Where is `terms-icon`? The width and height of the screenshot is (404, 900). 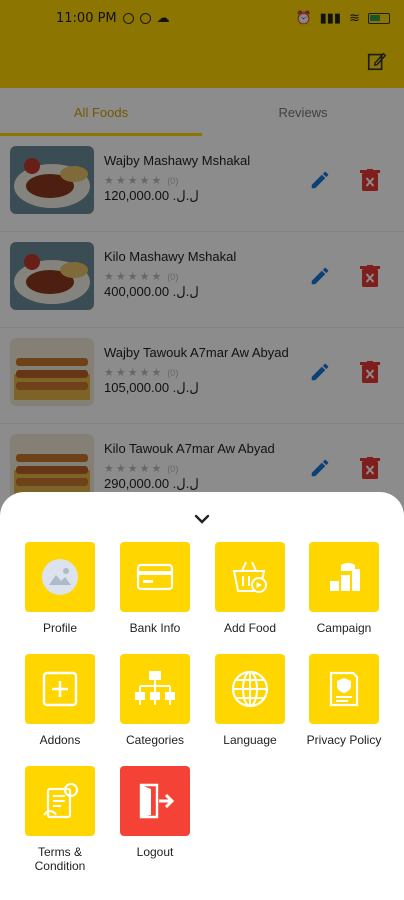
terms-icon is located at coordinates (60, 801).